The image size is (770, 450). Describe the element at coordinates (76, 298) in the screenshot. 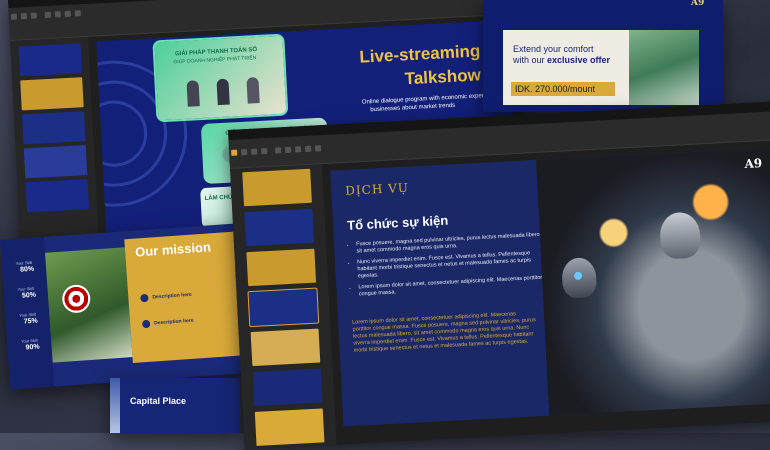

I see `target-icon` at that location.